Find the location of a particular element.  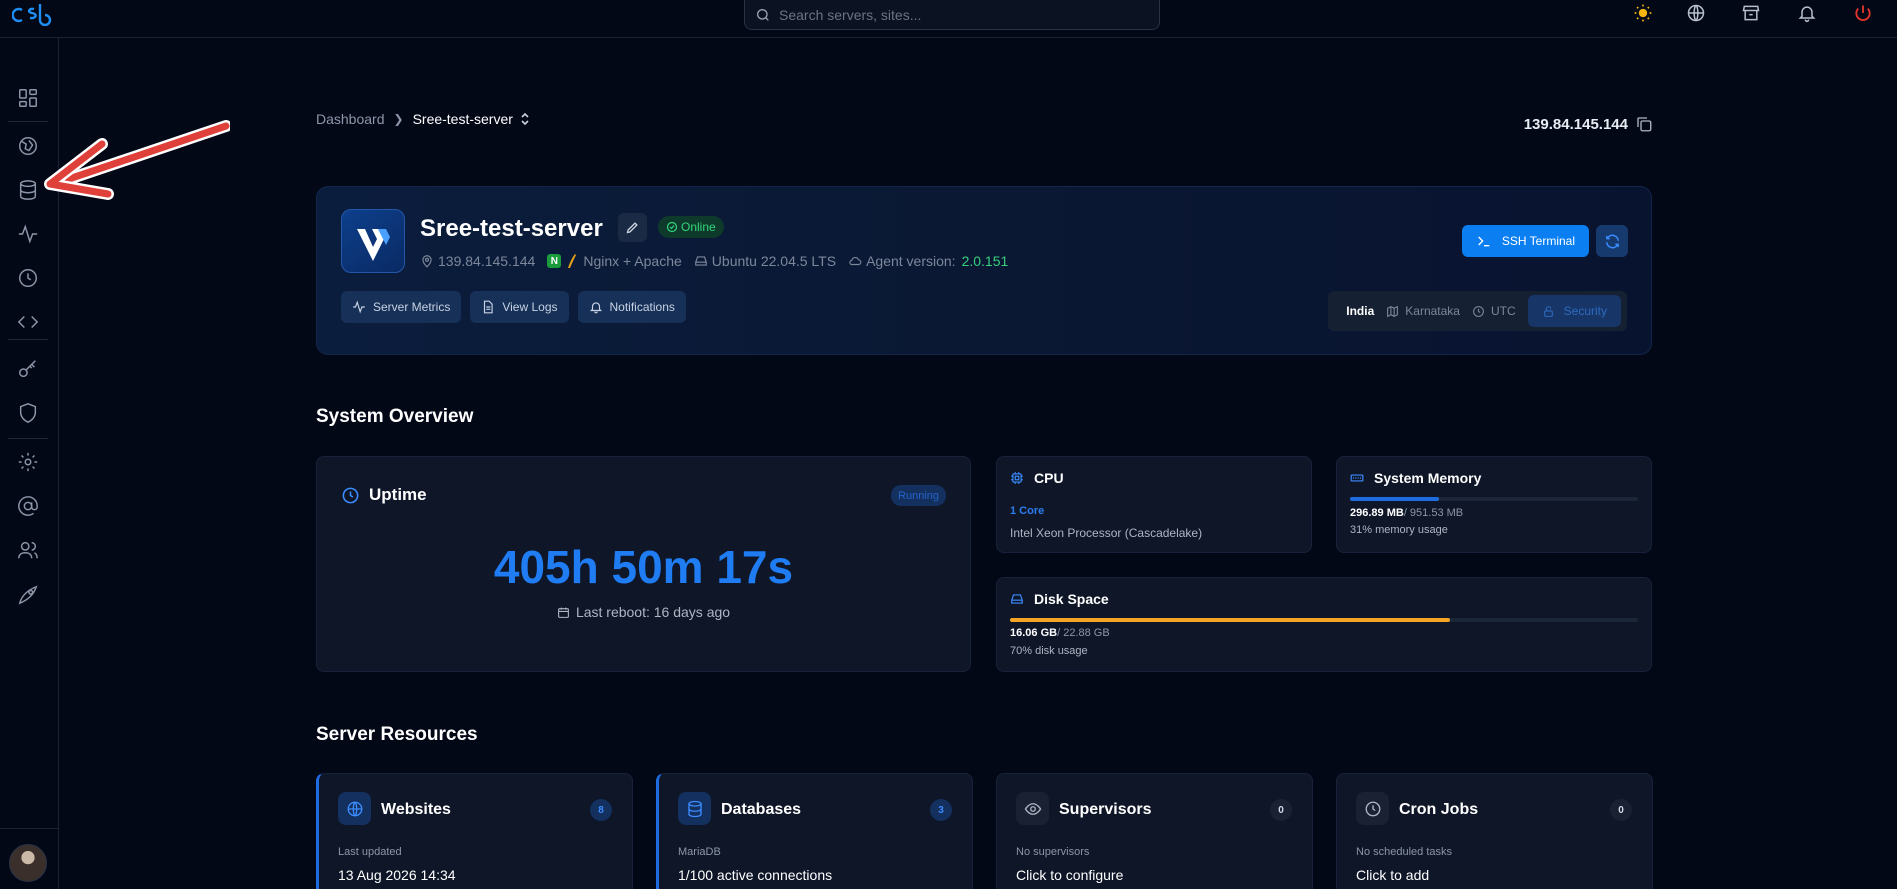

nginx-icon: N is located at coordinates (554, 261).